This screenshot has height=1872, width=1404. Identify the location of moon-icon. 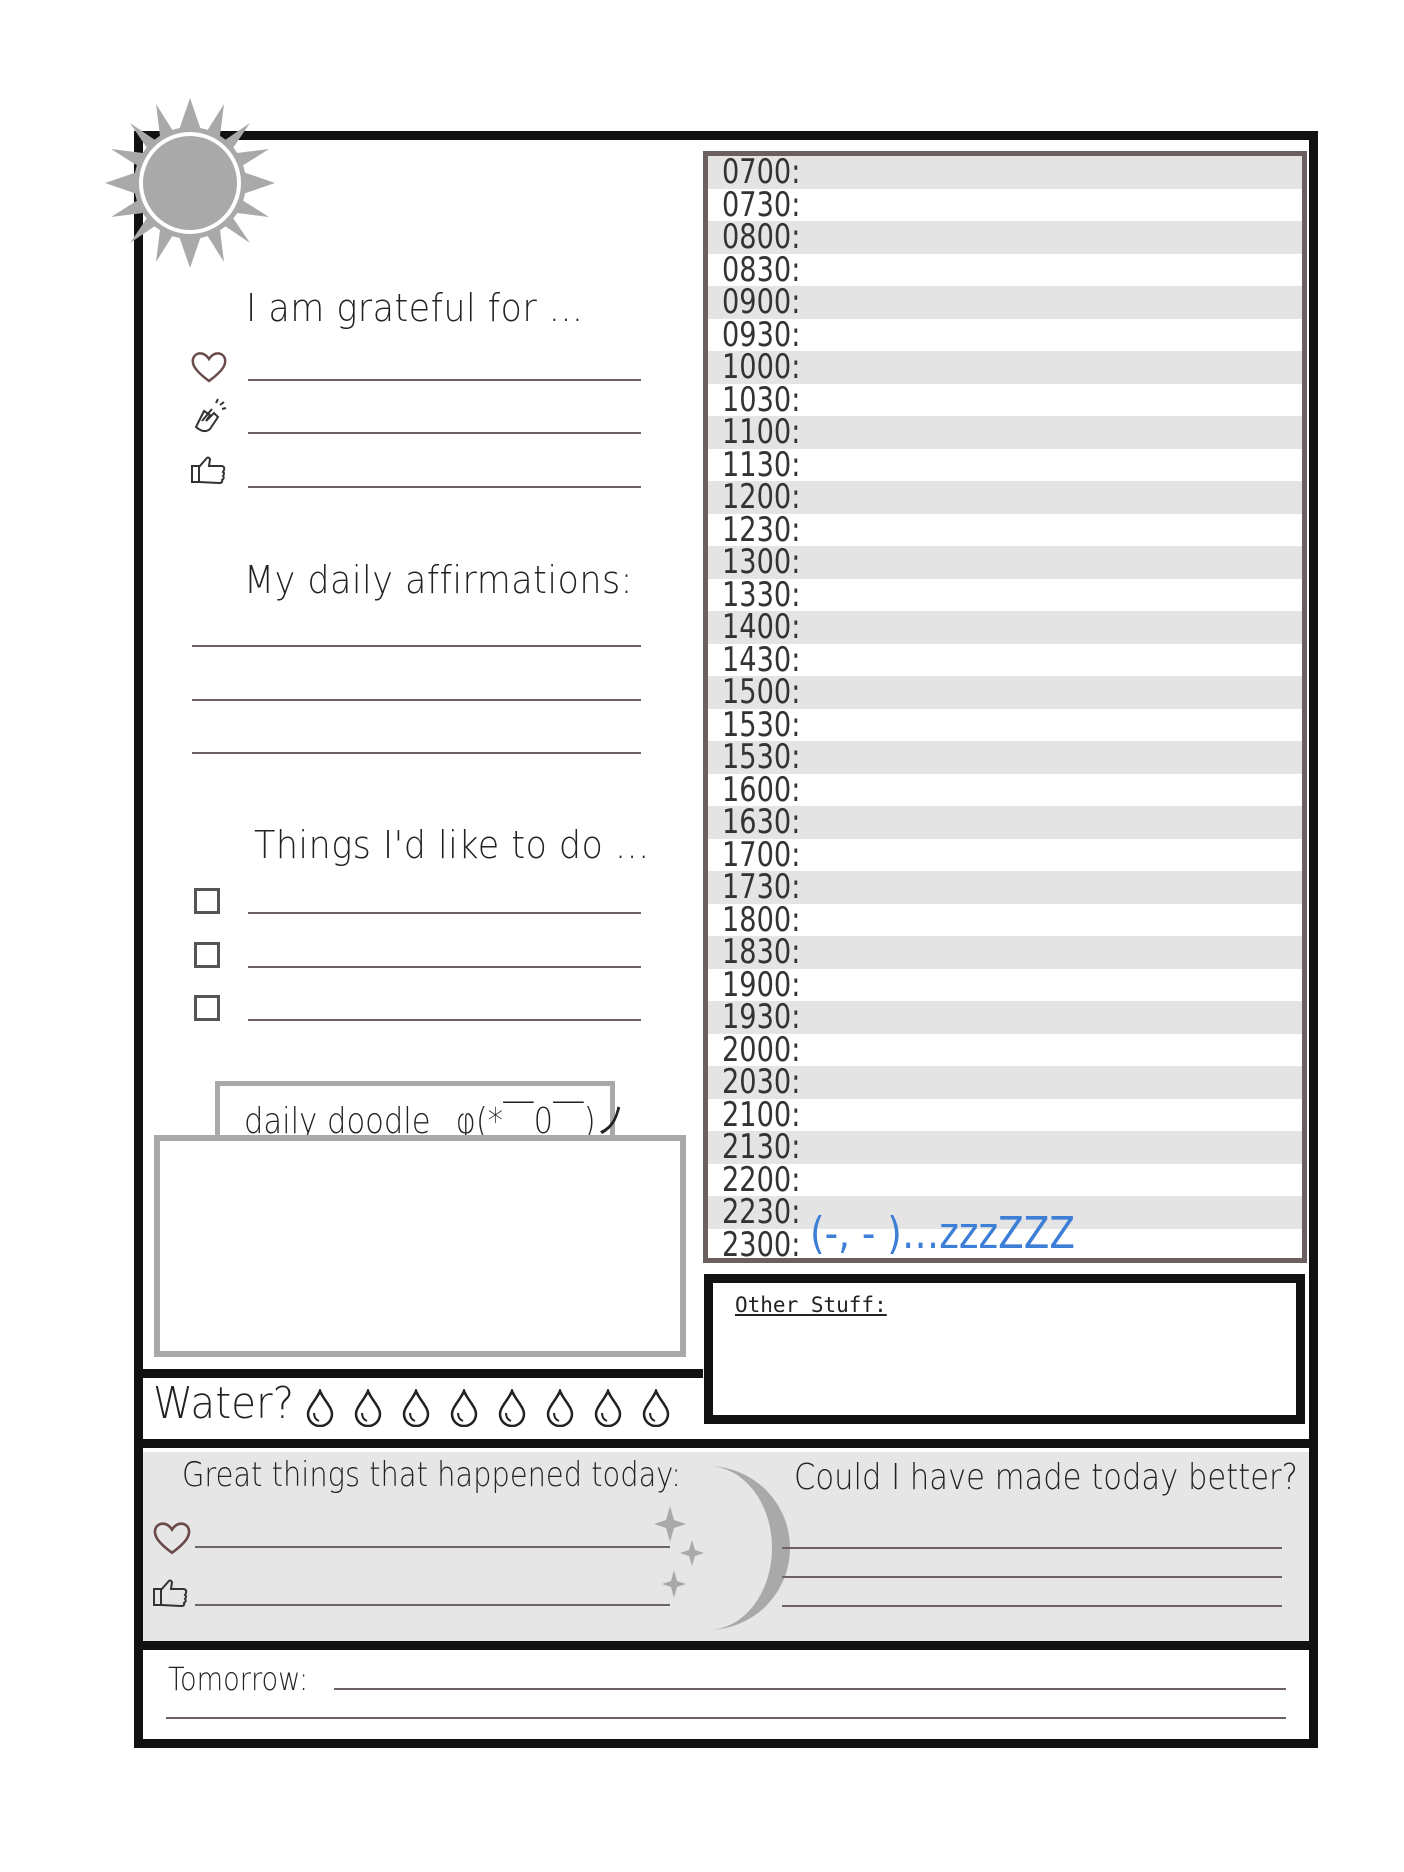
(722, 1548).